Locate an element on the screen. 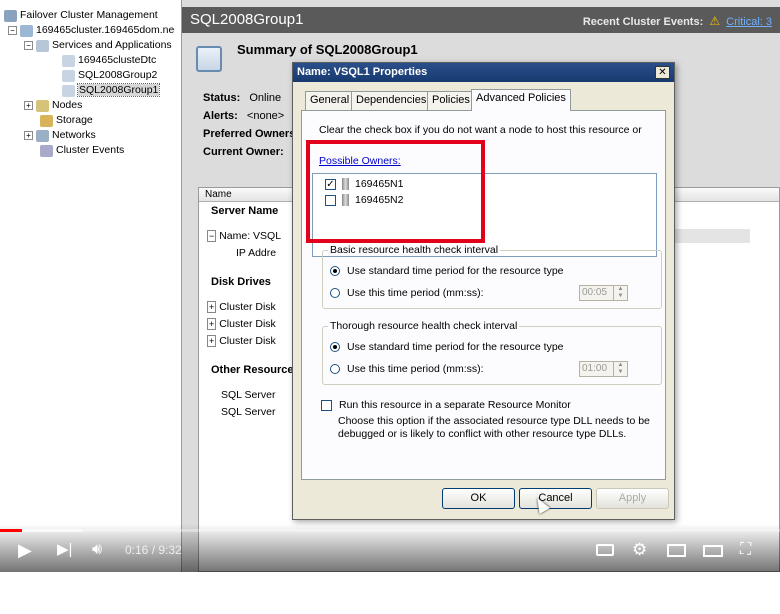 Image resolution: width=780 pixels, height=614 pixels. preferred-owners-row: Preferred Owners: is located at coordinates (251, 134).